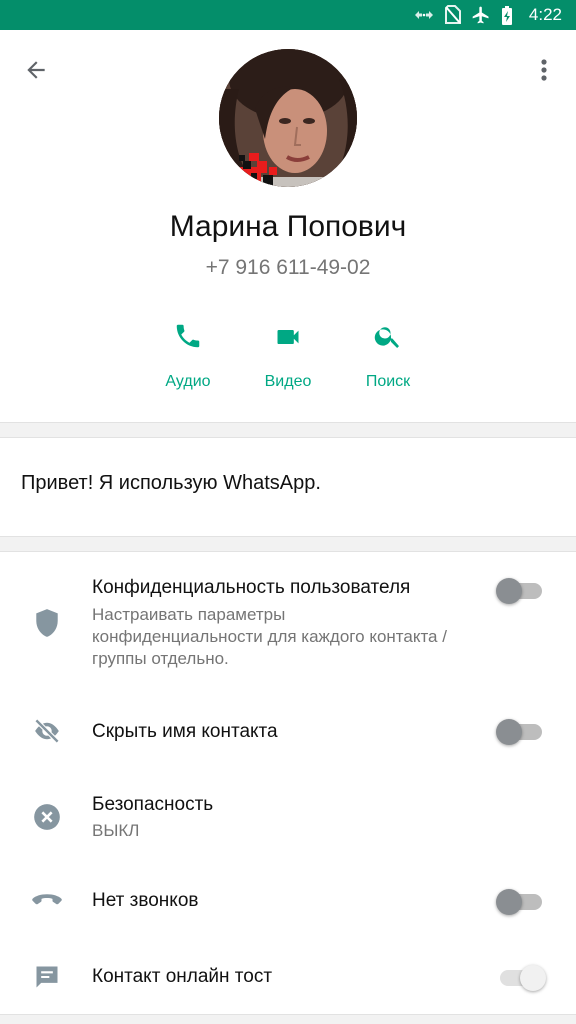 The width and height of the screenshot is (576, 1024). Describe the element at coordinates (47, 623) in the screenshot. I see `shield-icon` at that location.